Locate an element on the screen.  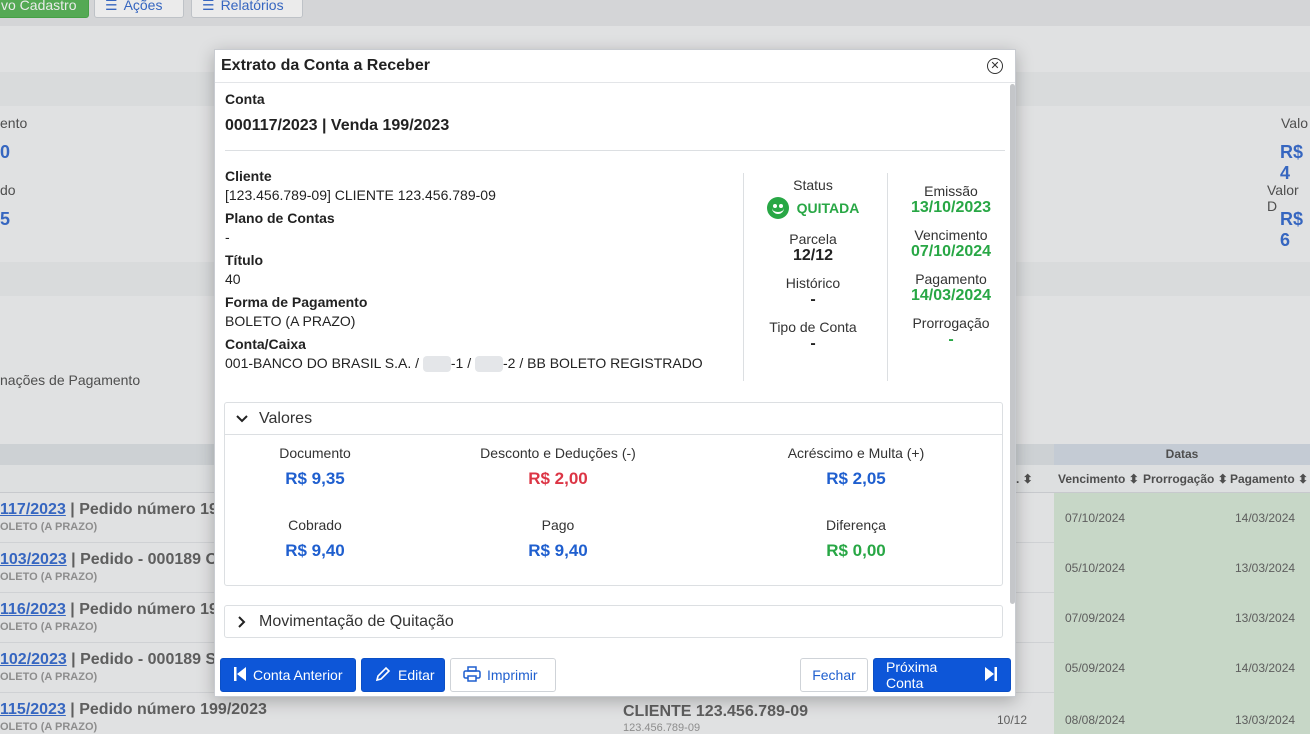
next-account-button: Próxima Conta is located at coordinates (942, 675).